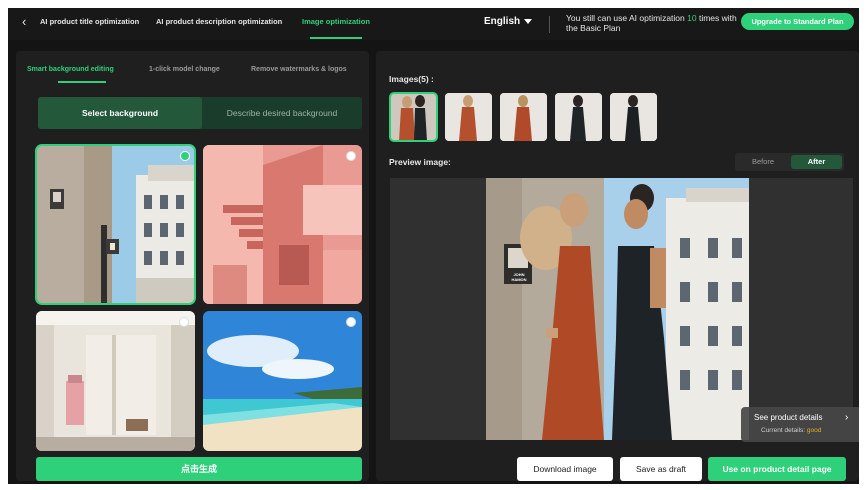  Describe the element at coordinates (816, 162) in the screenshot. I see `after-option: After` at that location.